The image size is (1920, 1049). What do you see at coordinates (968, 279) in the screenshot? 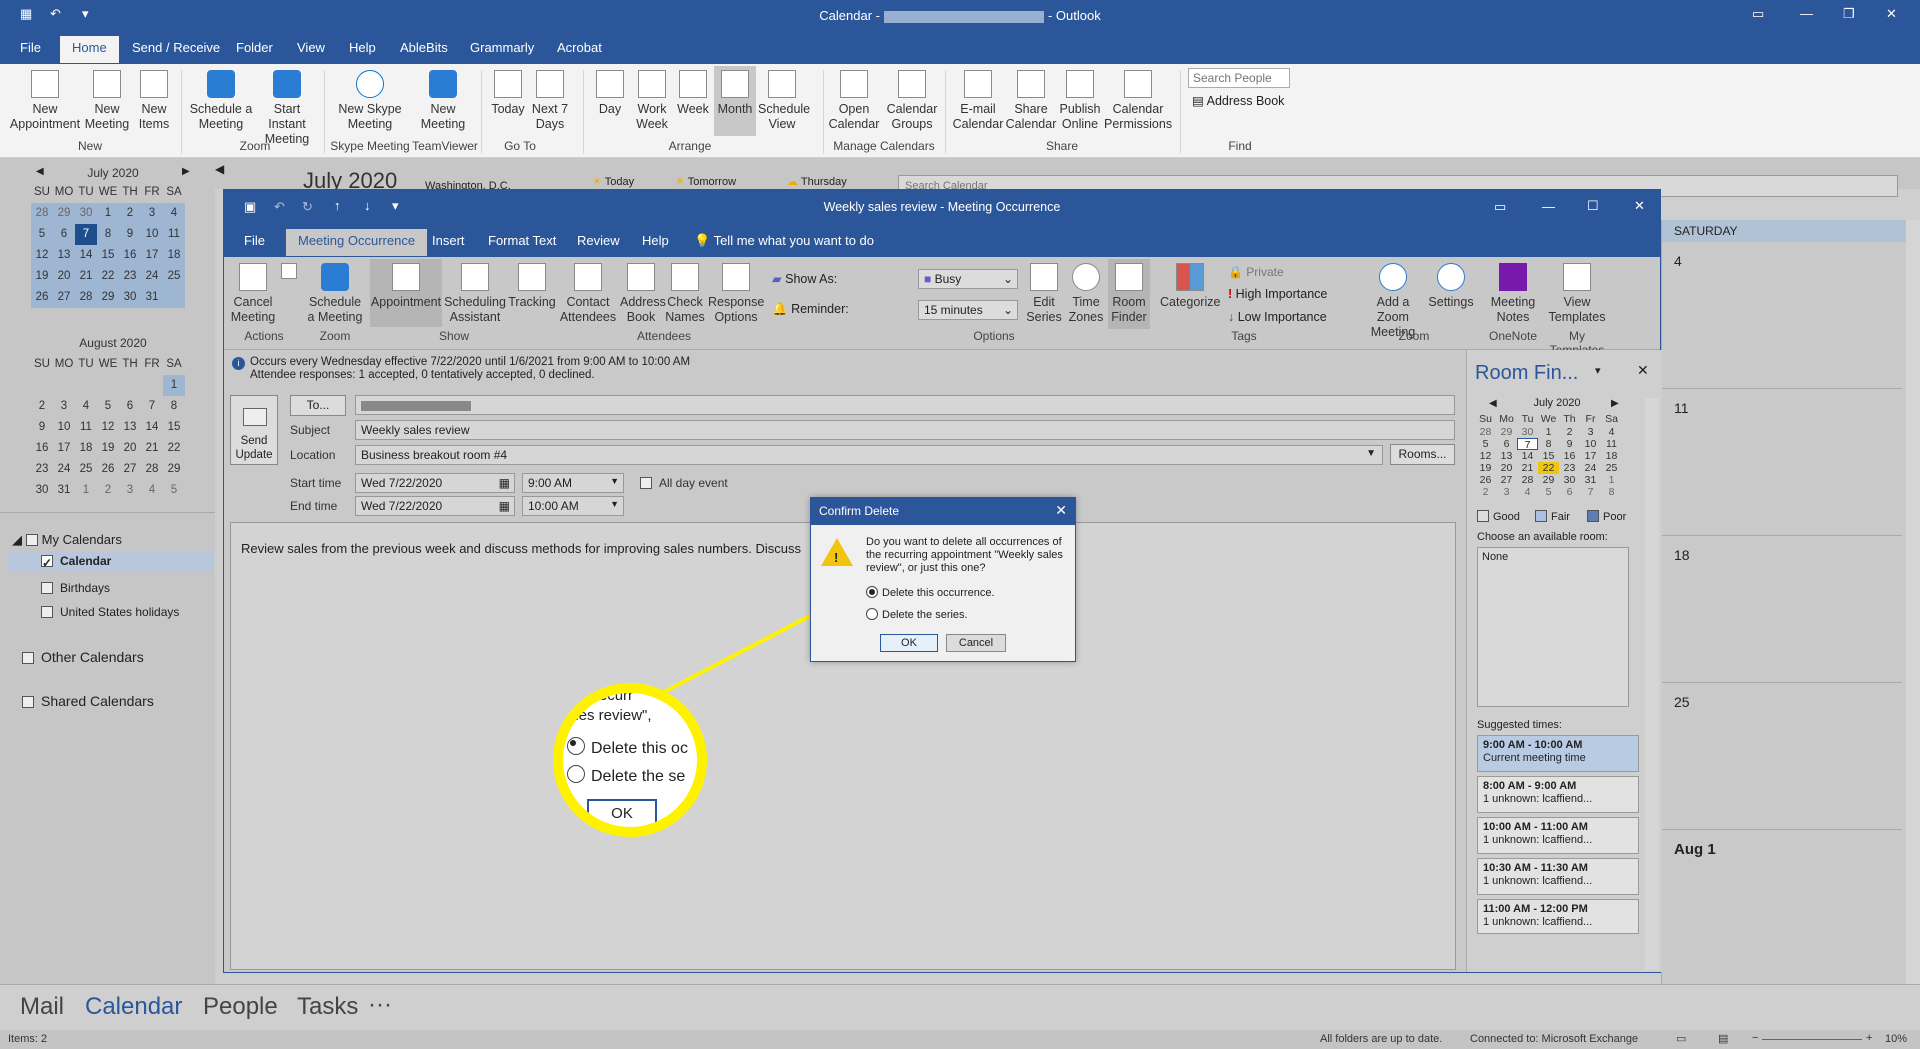
I see `show-as-select: ■ Busy ⌄` at bounding box center [968, 279].